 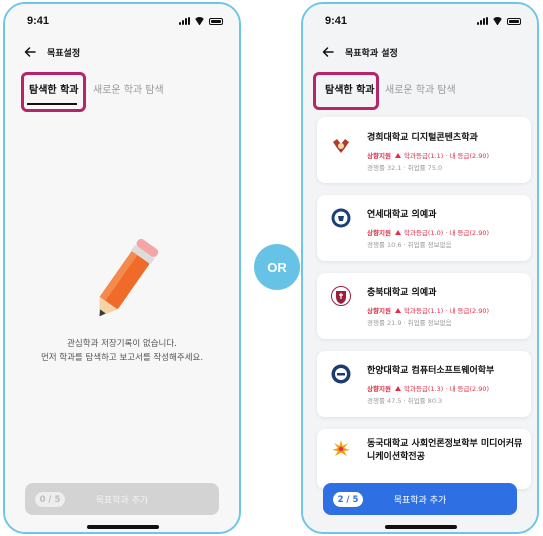 I want to click on app-bar: 목표설정, so click(x=122, y=52).